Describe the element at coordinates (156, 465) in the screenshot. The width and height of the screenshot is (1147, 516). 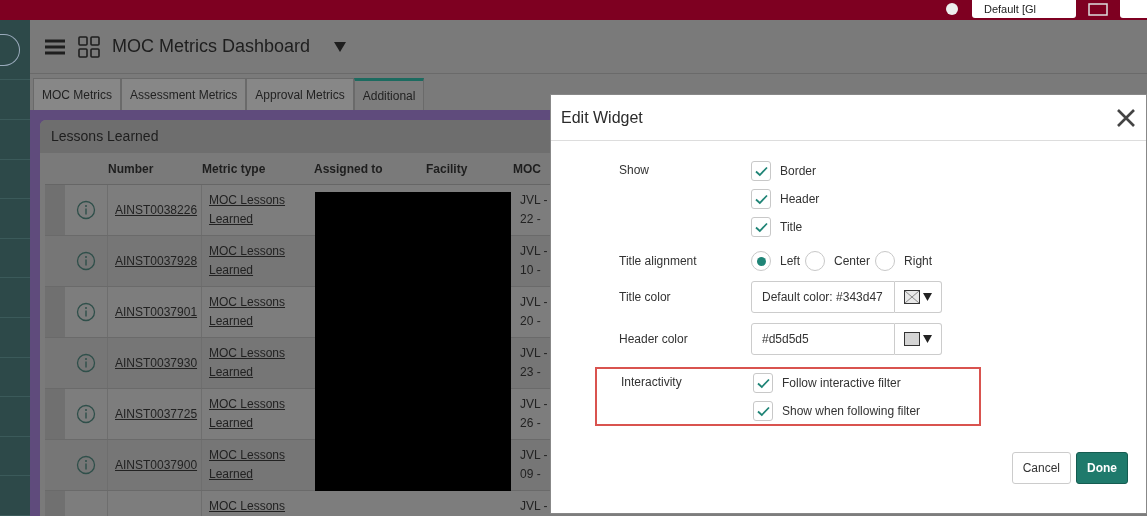
I see `record-link: AINST0037900` at that location.